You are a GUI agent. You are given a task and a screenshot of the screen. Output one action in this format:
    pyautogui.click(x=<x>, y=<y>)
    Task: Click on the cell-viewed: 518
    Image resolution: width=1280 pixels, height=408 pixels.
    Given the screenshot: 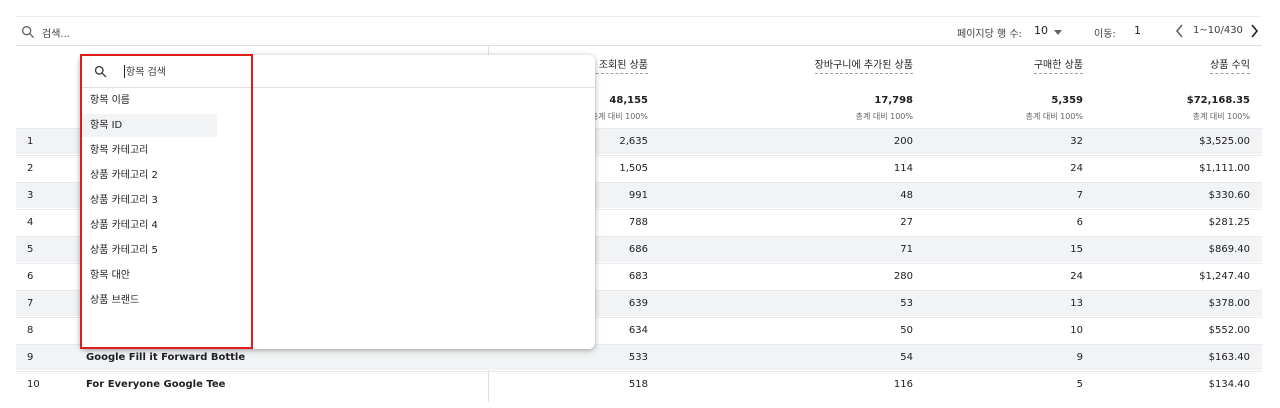 What is the action you would take?
    pyautogui.click(x=638, y=384)
    